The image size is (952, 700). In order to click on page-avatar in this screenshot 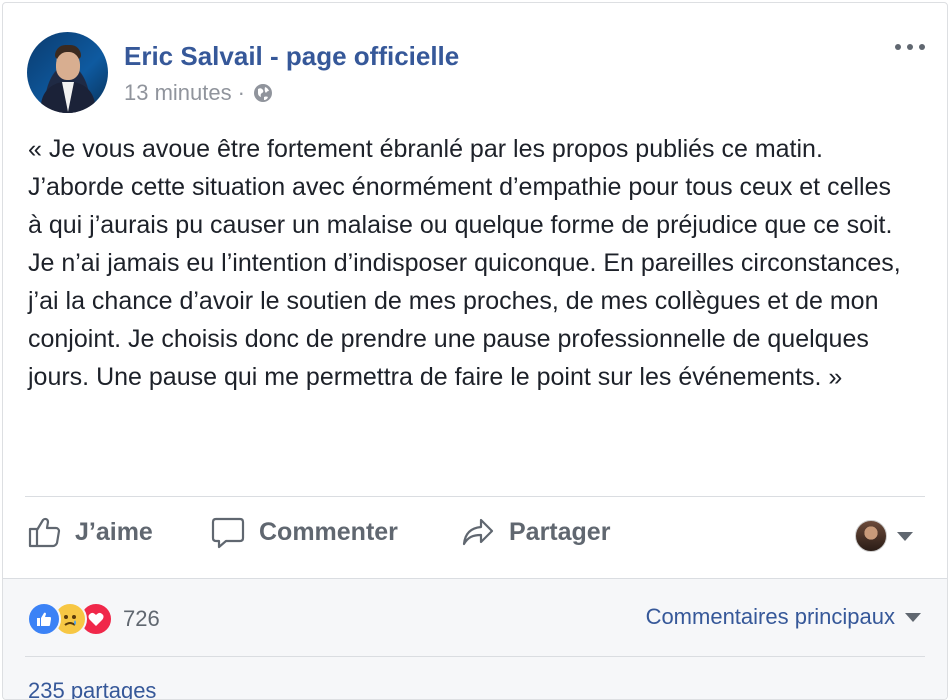, I will do `click(67, 72)`.